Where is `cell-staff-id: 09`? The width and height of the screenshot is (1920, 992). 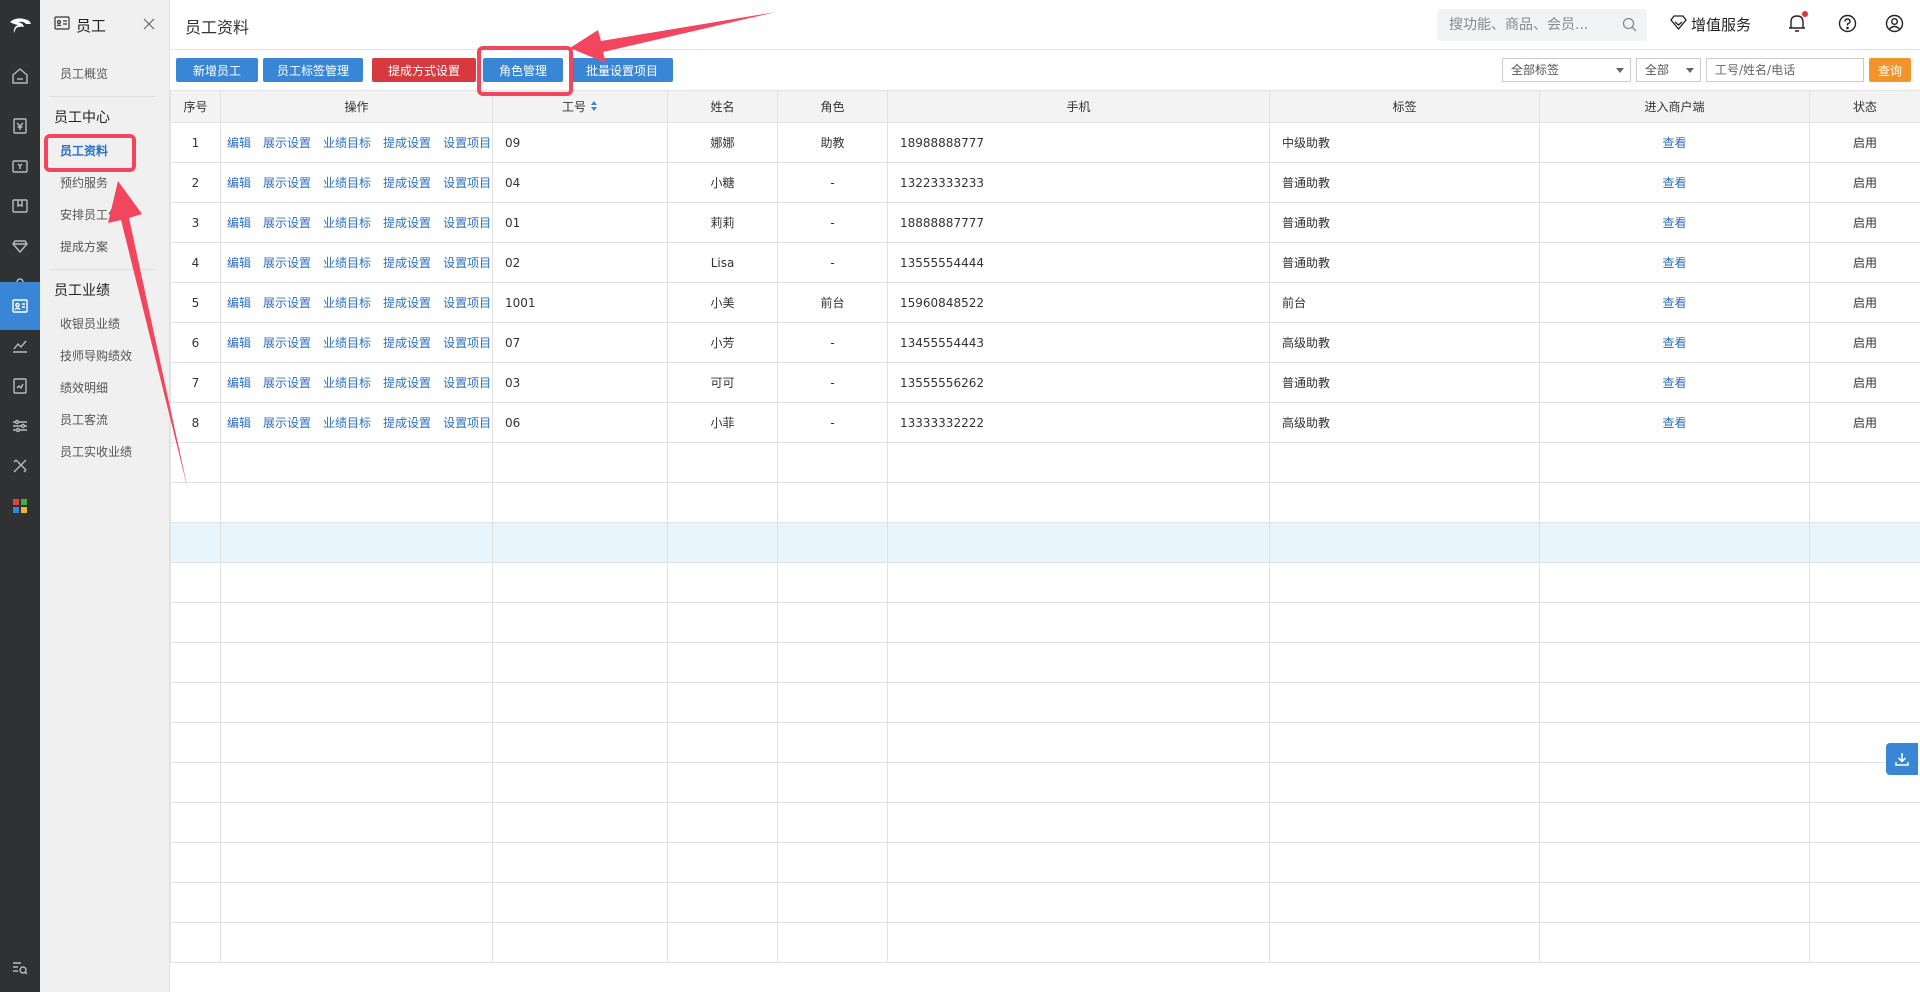
cell-staff-id: 09 is located at coordinates (580, 142).